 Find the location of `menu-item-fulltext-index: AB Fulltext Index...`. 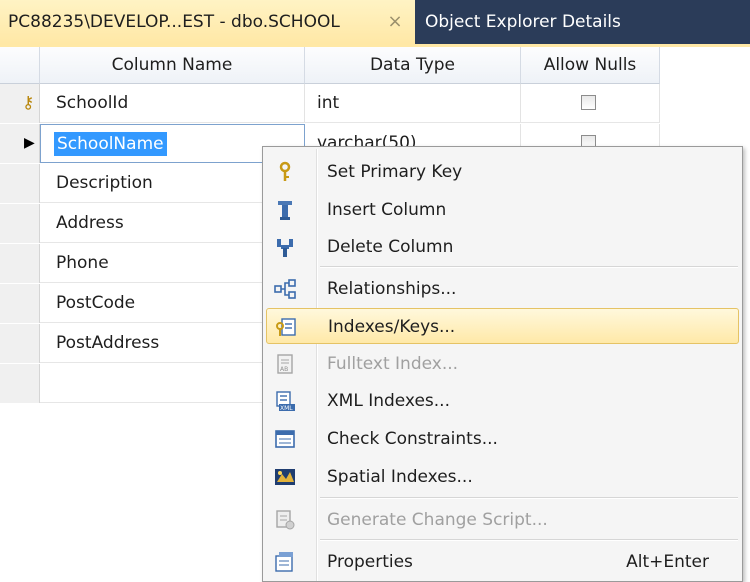

menu-item-fulltext-index: AB Fulltext Index... is located at coordinates (502, 364).